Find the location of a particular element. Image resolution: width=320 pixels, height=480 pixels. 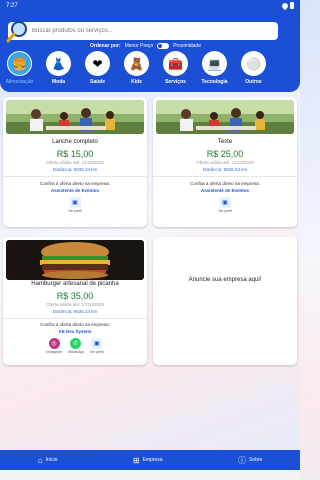

category-label: Alimentação is located at coordinates (19, 82).